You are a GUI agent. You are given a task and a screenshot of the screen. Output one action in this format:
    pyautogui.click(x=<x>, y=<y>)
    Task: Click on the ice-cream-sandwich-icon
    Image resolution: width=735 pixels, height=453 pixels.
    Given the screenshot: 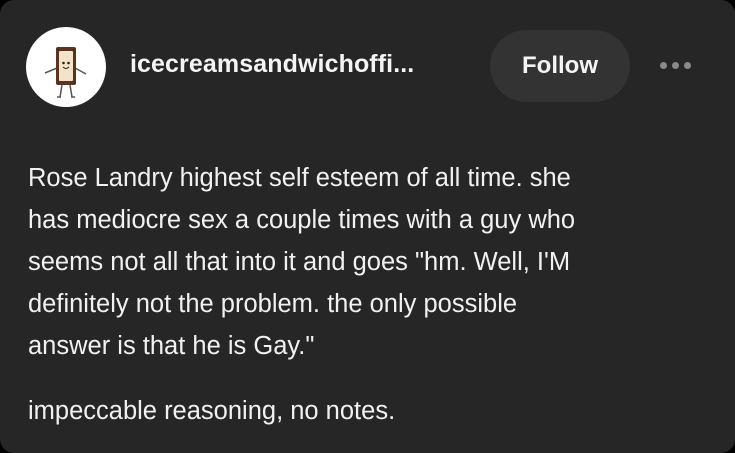 What is the action you would take?
    pyautogui.click(x=65, y=72)
    